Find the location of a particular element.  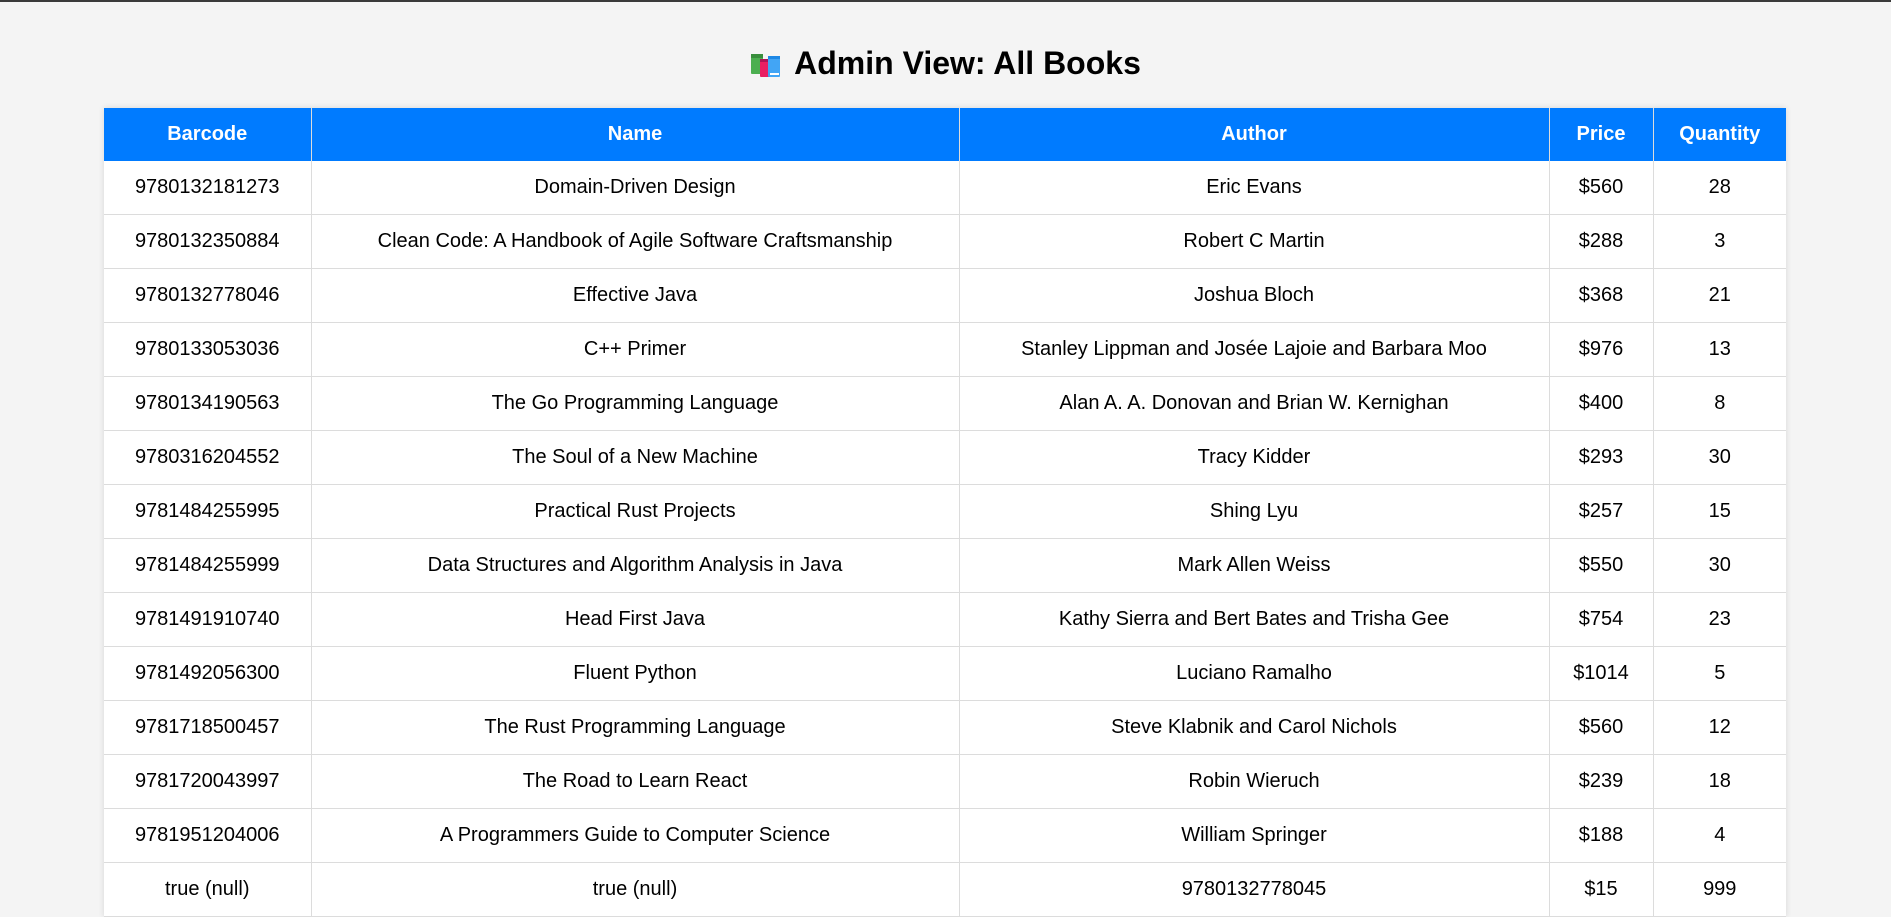

cell-author: Steve Klabnik and Carol Nichols is located at coordinates (1254, 727).